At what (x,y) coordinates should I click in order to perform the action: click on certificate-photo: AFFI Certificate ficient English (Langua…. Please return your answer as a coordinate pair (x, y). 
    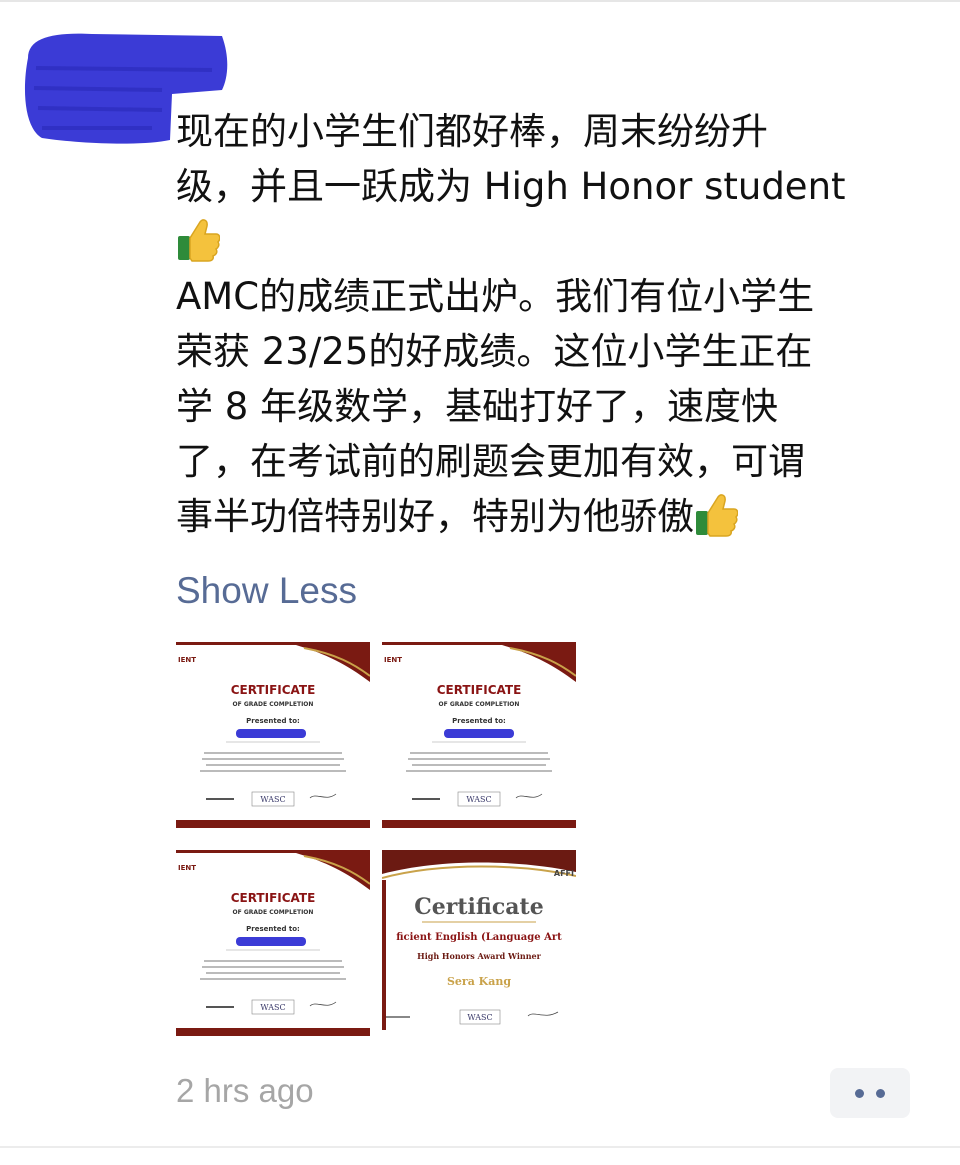
    Looking at the image, I should click on (479, 944).